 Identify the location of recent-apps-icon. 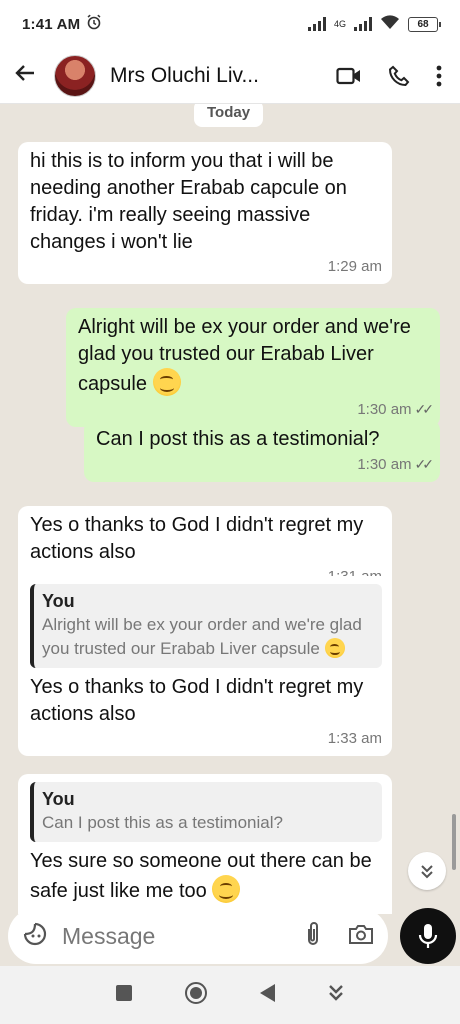
(124, 995).